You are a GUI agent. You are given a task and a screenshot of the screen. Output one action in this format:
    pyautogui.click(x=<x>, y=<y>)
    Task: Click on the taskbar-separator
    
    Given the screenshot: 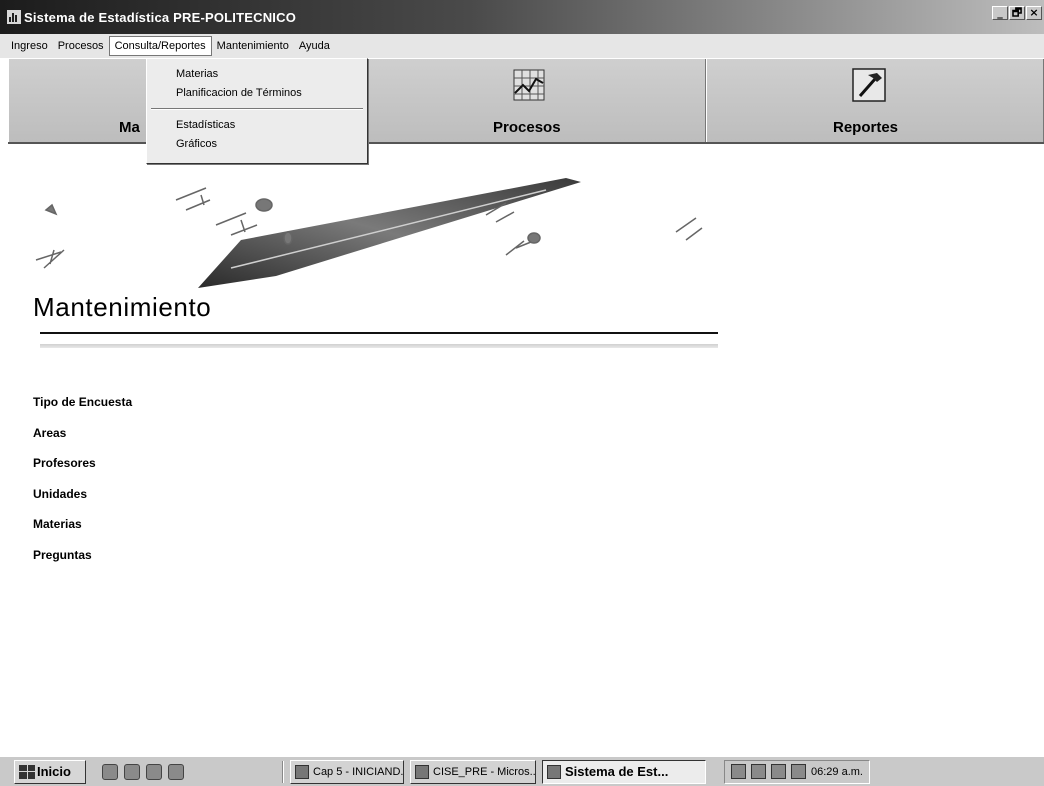 What is the action you would take?
    pyautogui.click(x=283, y=771)
    